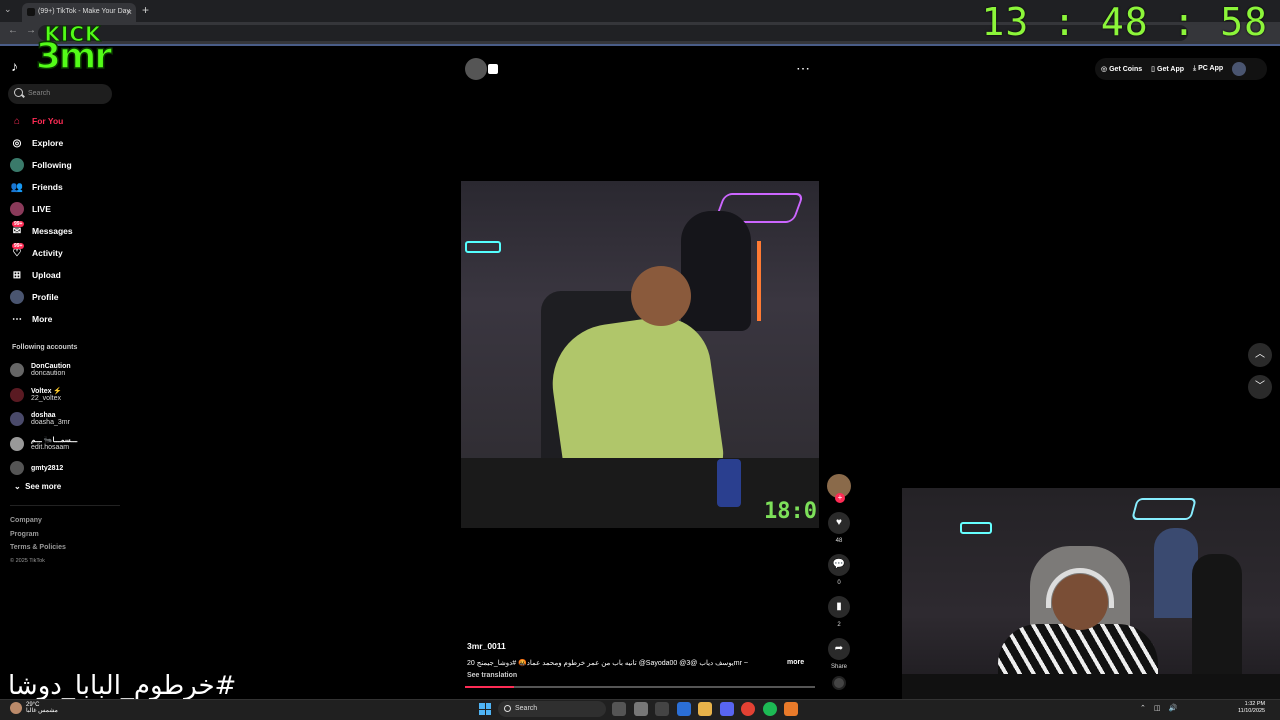 The width and height of the screenshot is (1280, 720). What do you see at coordinates (839, 523) in the screenshot?
I see `heart-icon: ♥` at bounding box center [839, 523].